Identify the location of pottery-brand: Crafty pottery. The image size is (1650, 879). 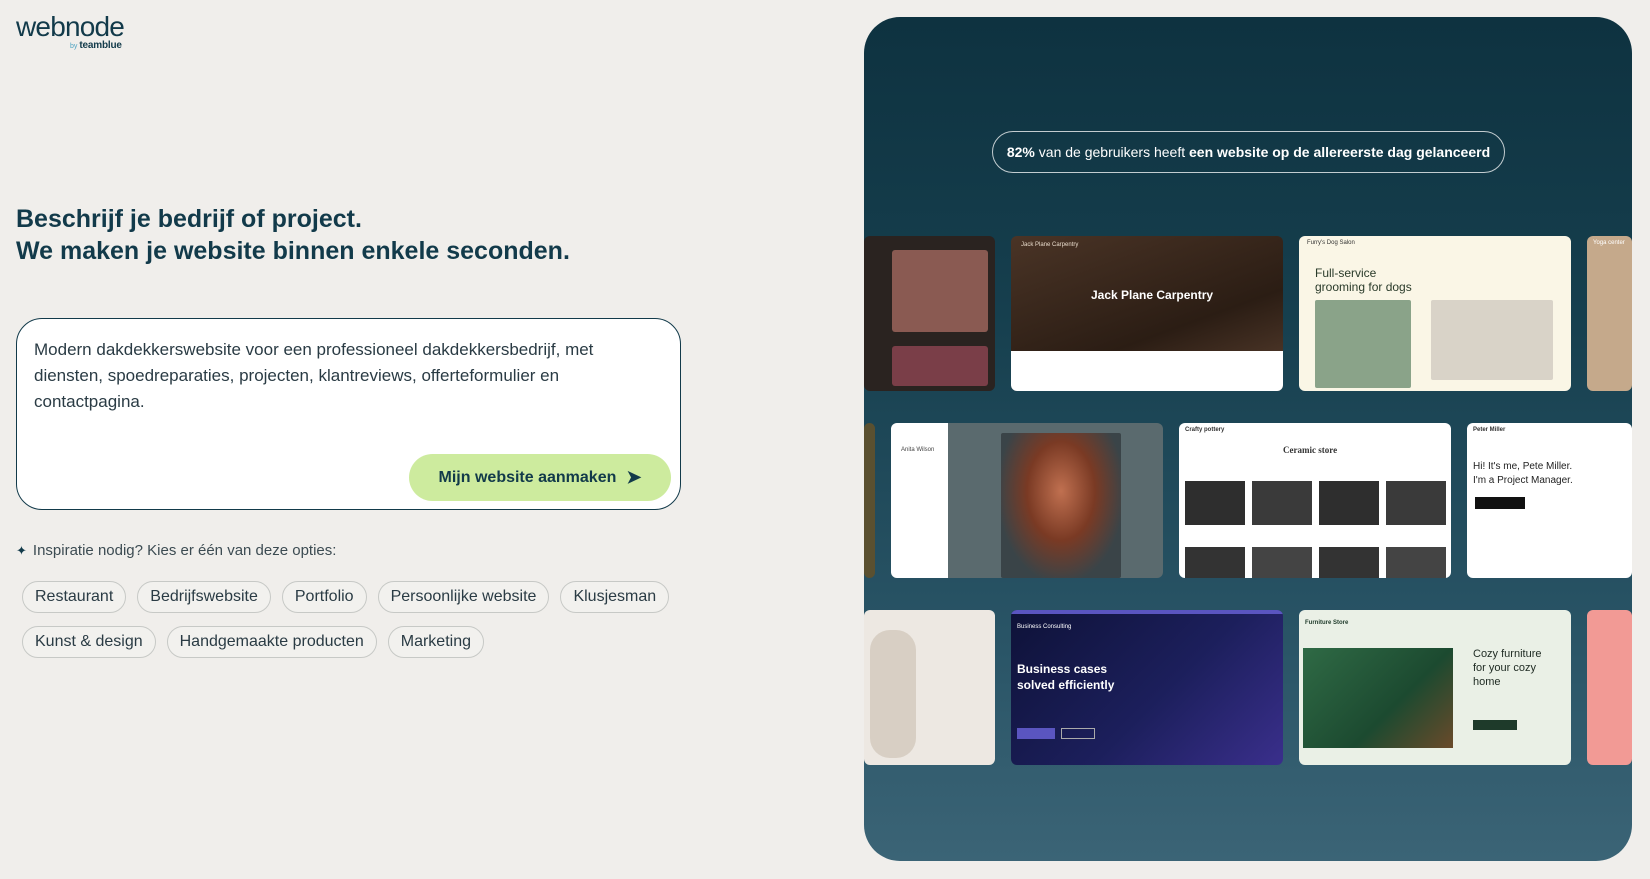
(1205, 430).